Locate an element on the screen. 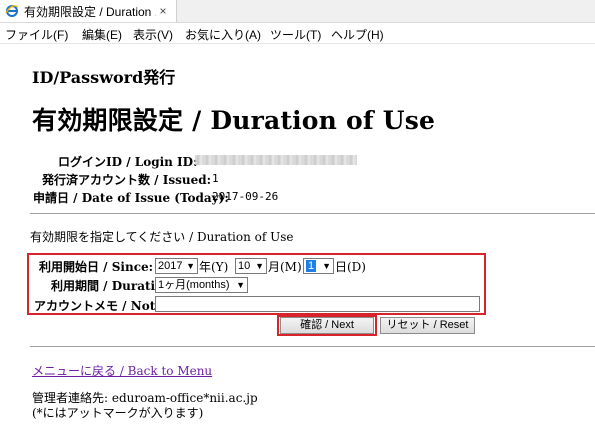 The width and height of the screenshot is (595, 441). issued-label: 発行済アカウント数 / Issued: is located at coordinates (127, 180).